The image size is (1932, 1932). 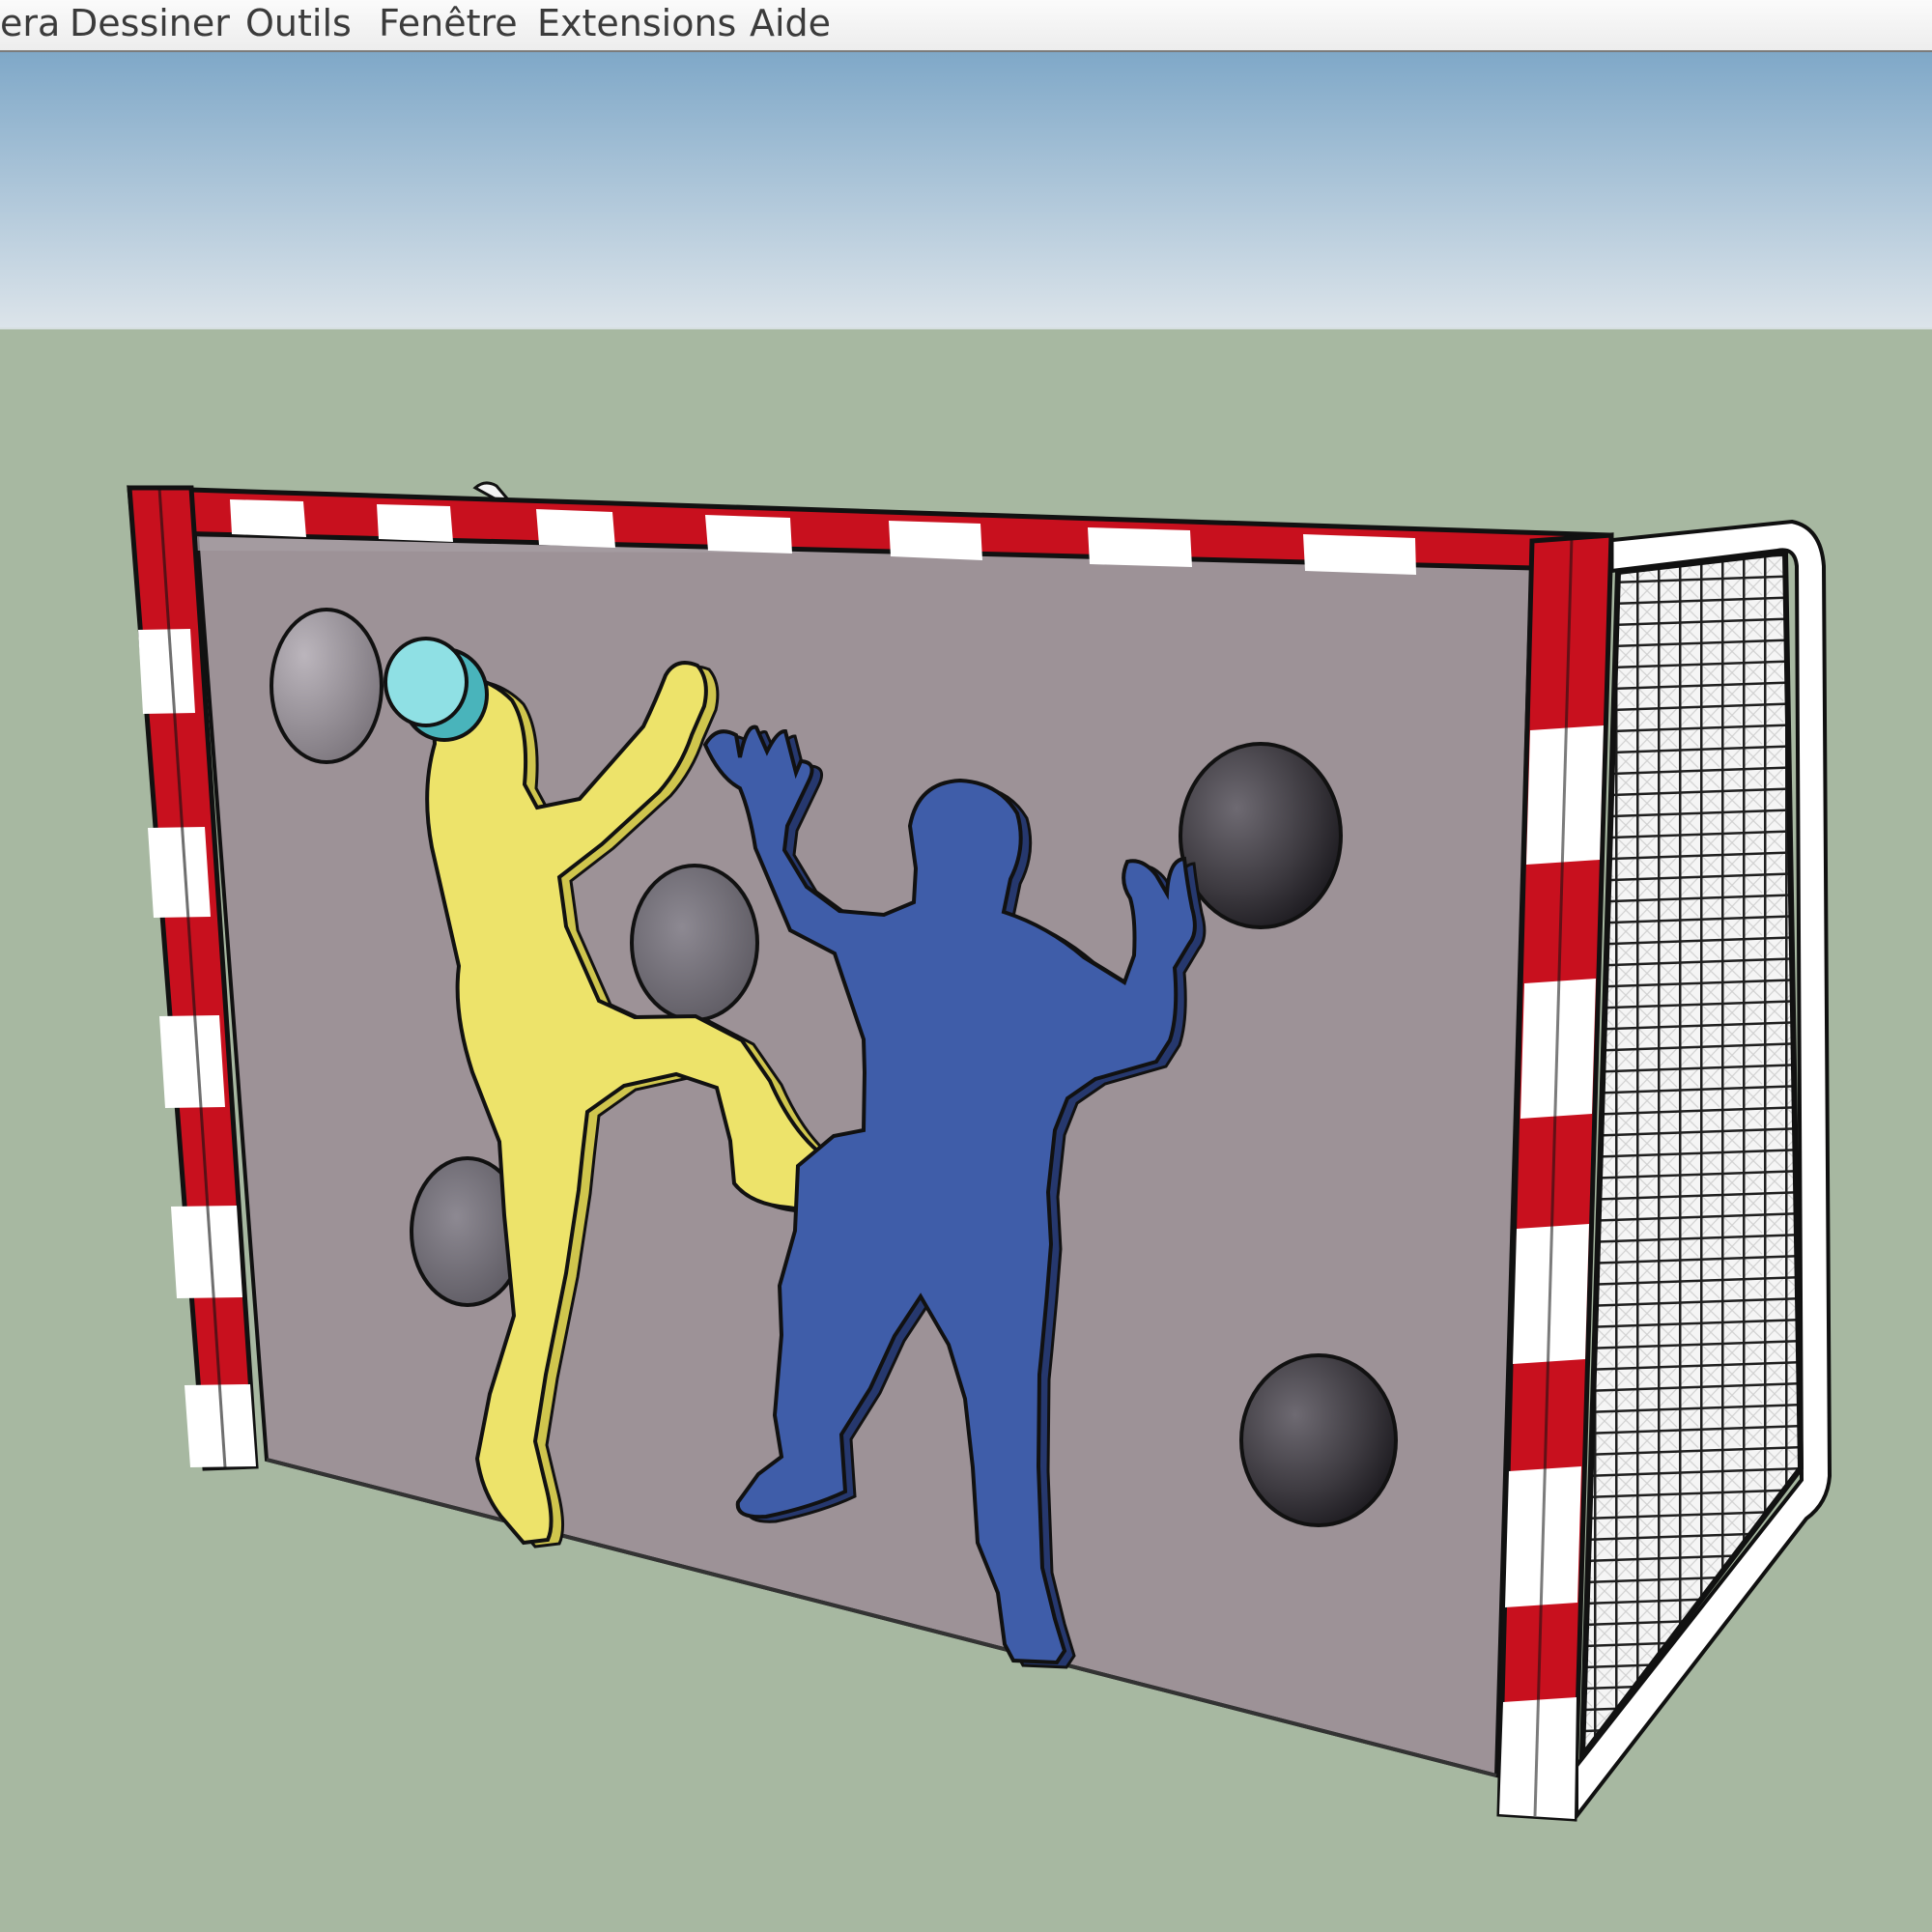 What do you see at coordinates (150, 23) in the screenshot?
I see `menu-item-dessiner: Dessiner` at bounding box center [150, 23].